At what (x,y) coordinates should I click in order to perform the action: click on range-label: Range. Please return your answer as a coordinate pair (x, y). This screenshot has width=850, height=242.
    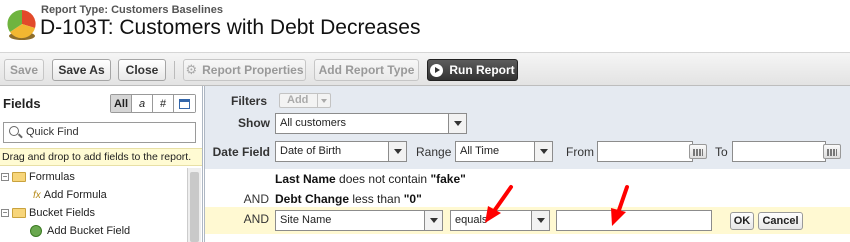
    Looking at the image, I should click on (434, 152).